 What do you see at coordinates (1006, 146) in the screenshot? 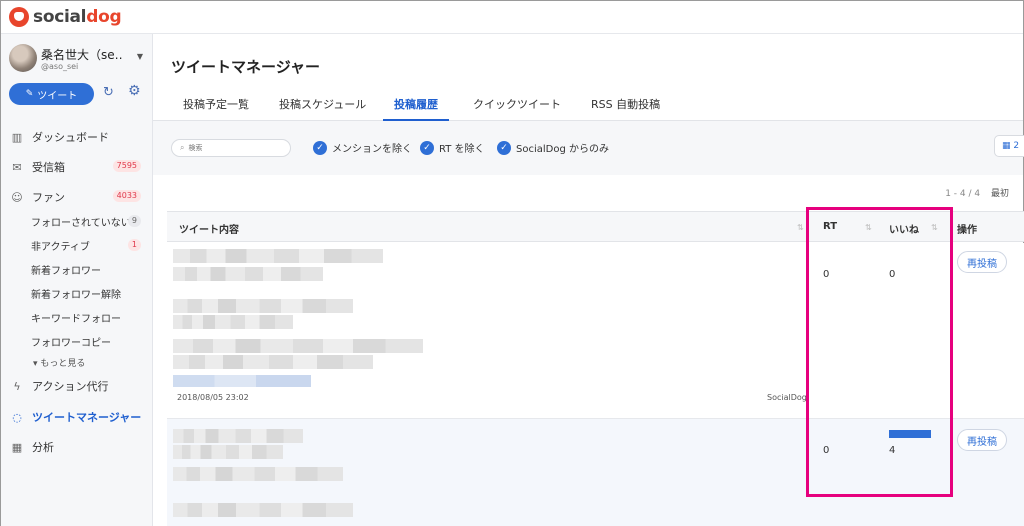
I see `calendar-icon: ▦` at bounding box center [1006, 146].